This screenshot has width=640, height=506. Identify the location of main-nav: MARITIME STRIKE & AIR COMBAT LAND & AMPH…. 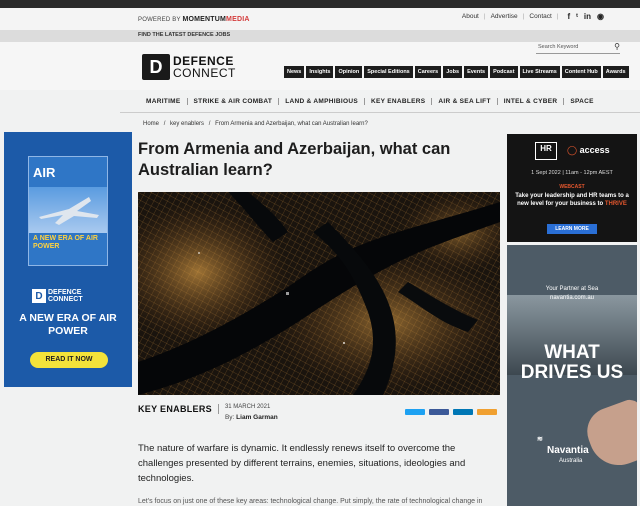
(390, 101).